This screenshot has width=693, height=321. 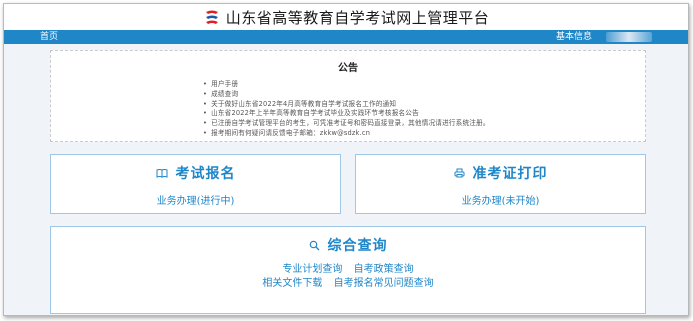 I want to click on announcement-item-contact: 报考期间有何疑问请反馈电子邮箱：zkkw@sdzk.cn, so click(x=424, y=134).